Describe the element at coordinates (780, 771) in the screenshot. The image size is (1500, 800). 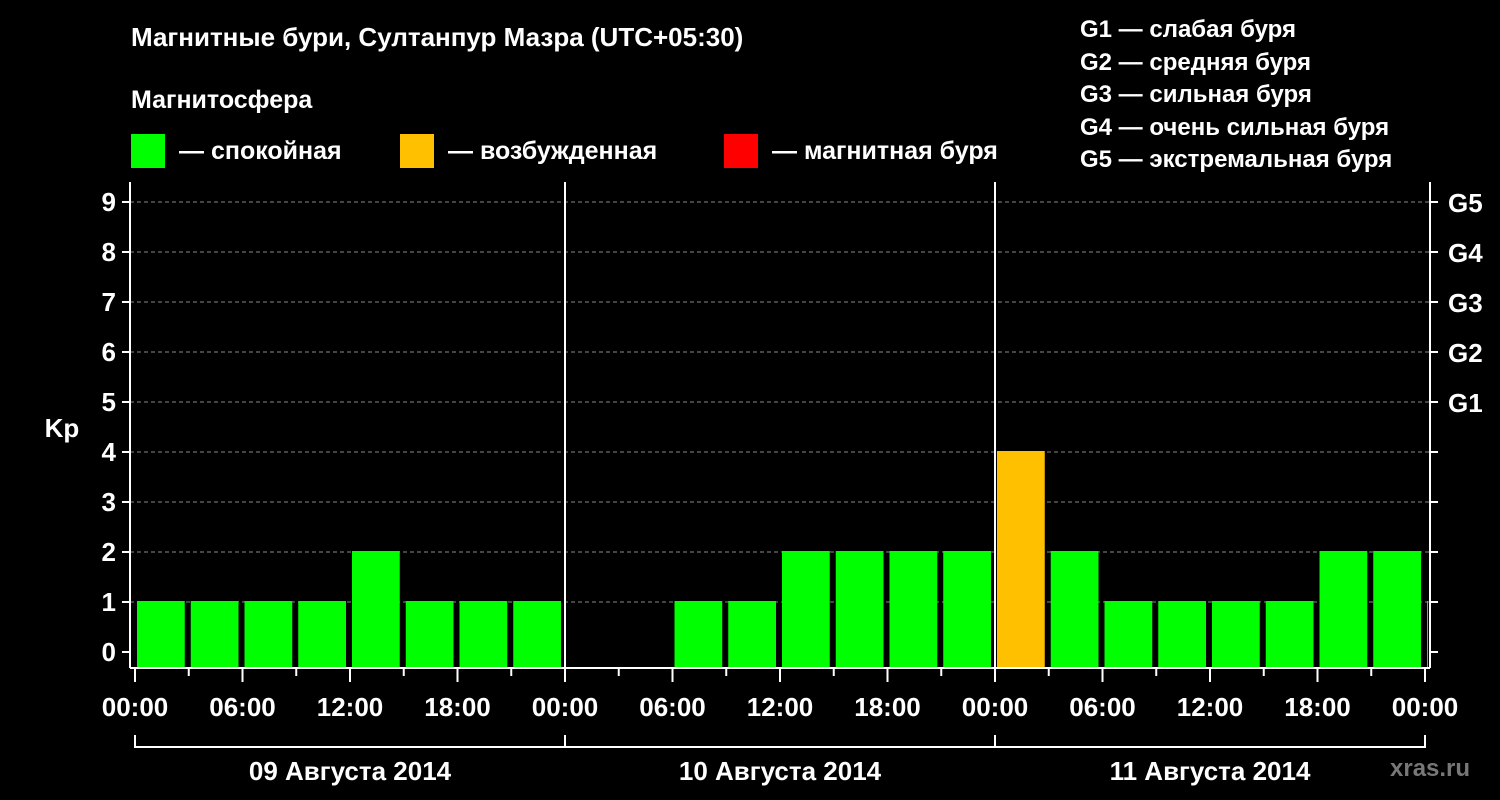
I see `day-label-1: 10 Августа 2014` at that location.